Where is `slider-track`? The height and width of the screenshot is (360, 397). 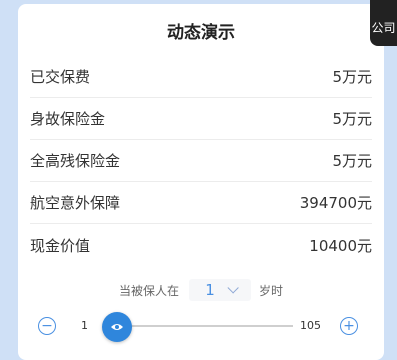
slider-track is located at coordinates (211, 326).